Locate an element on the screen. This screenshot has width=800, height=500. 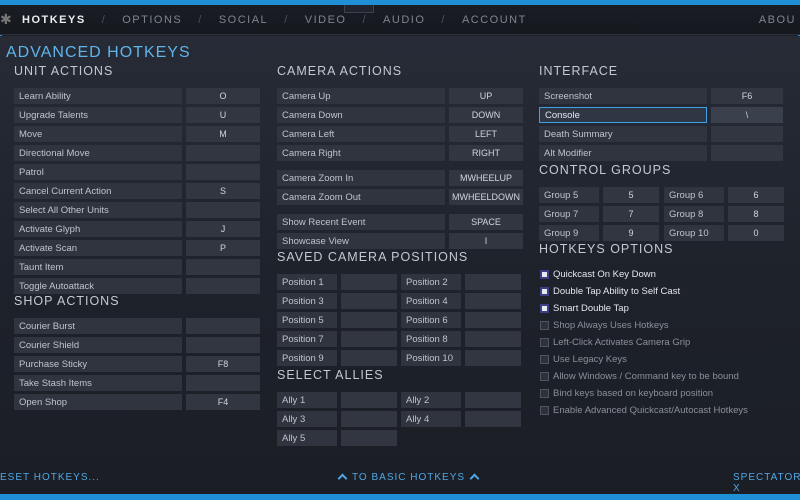
hotkey-row: Move M is located at coordinates (137, 134).